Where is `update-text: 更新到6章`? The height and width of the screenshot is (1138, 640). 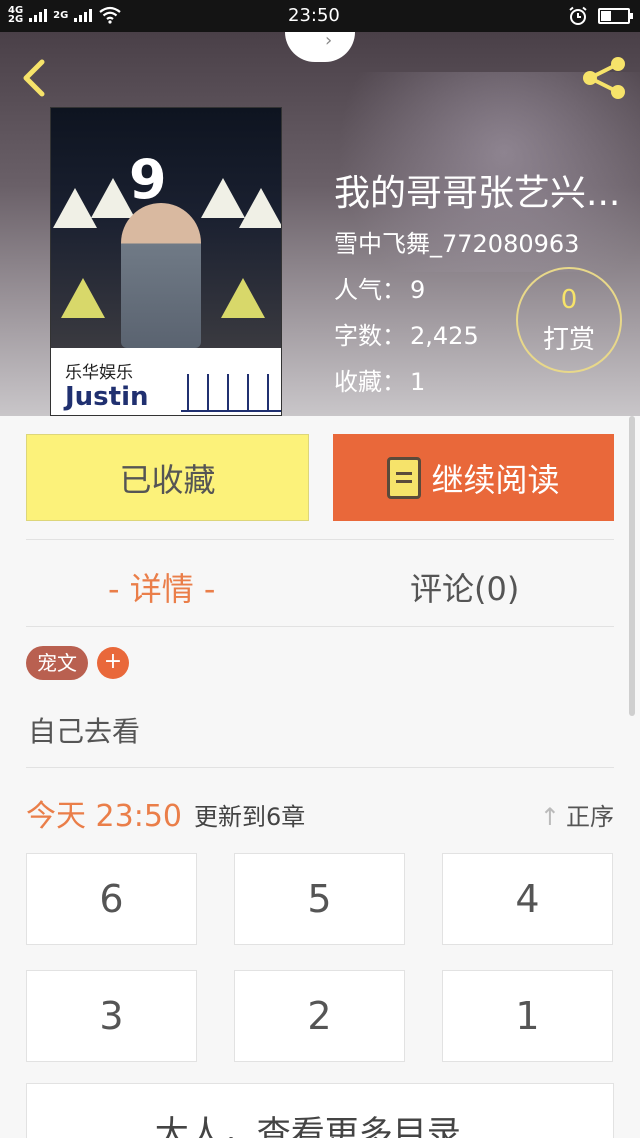
update-text: 更新到6章 is located at coordinates (250, 817).